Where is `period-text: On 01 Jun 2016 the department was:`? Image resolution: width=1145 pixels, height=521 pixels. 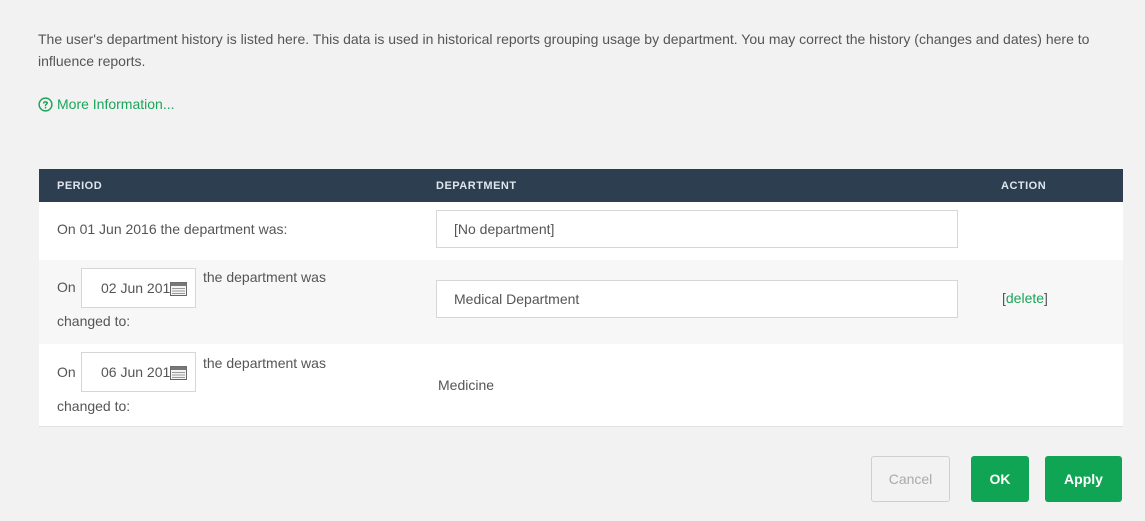 period-text: On 01 Jun 2016 the department was: is located at coordinates (172, 229).